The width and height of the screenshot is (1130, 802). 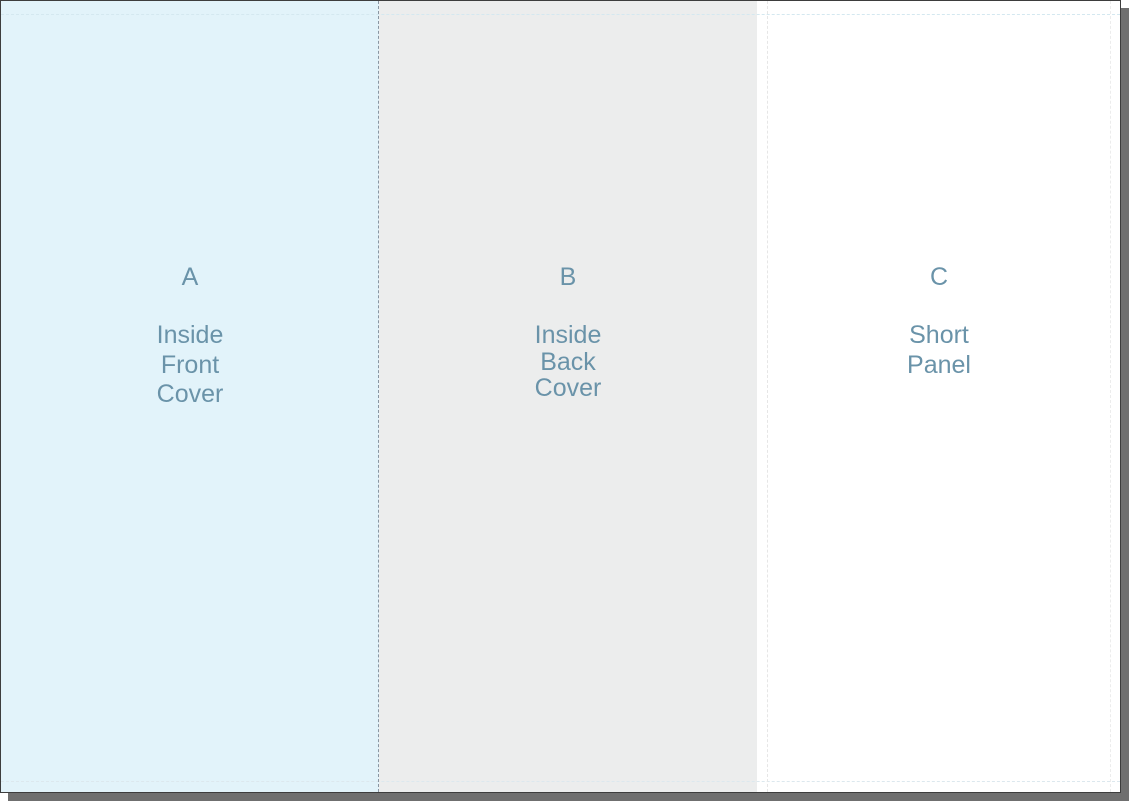 I want to click on panel-c-label: Short Panel, so click(x=939, y=350).